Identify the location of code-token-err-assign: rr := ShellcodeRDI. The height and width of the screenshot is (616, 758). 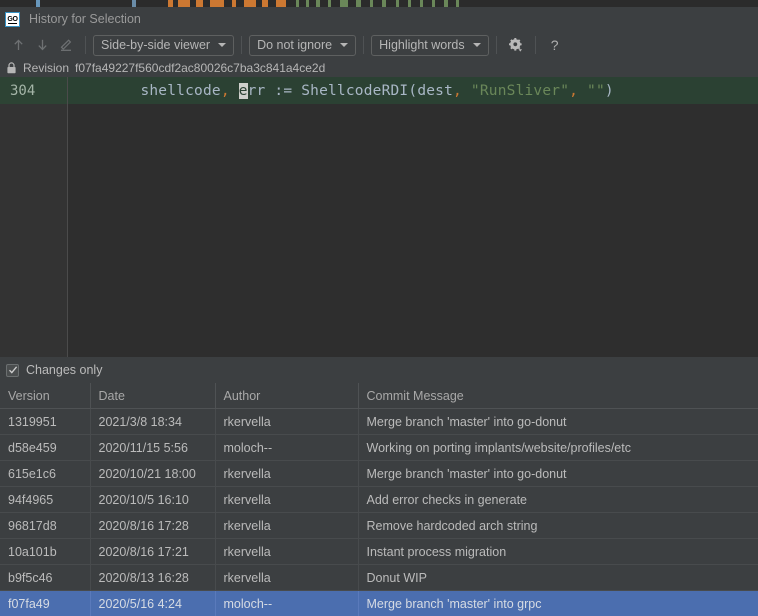
(328, 90).